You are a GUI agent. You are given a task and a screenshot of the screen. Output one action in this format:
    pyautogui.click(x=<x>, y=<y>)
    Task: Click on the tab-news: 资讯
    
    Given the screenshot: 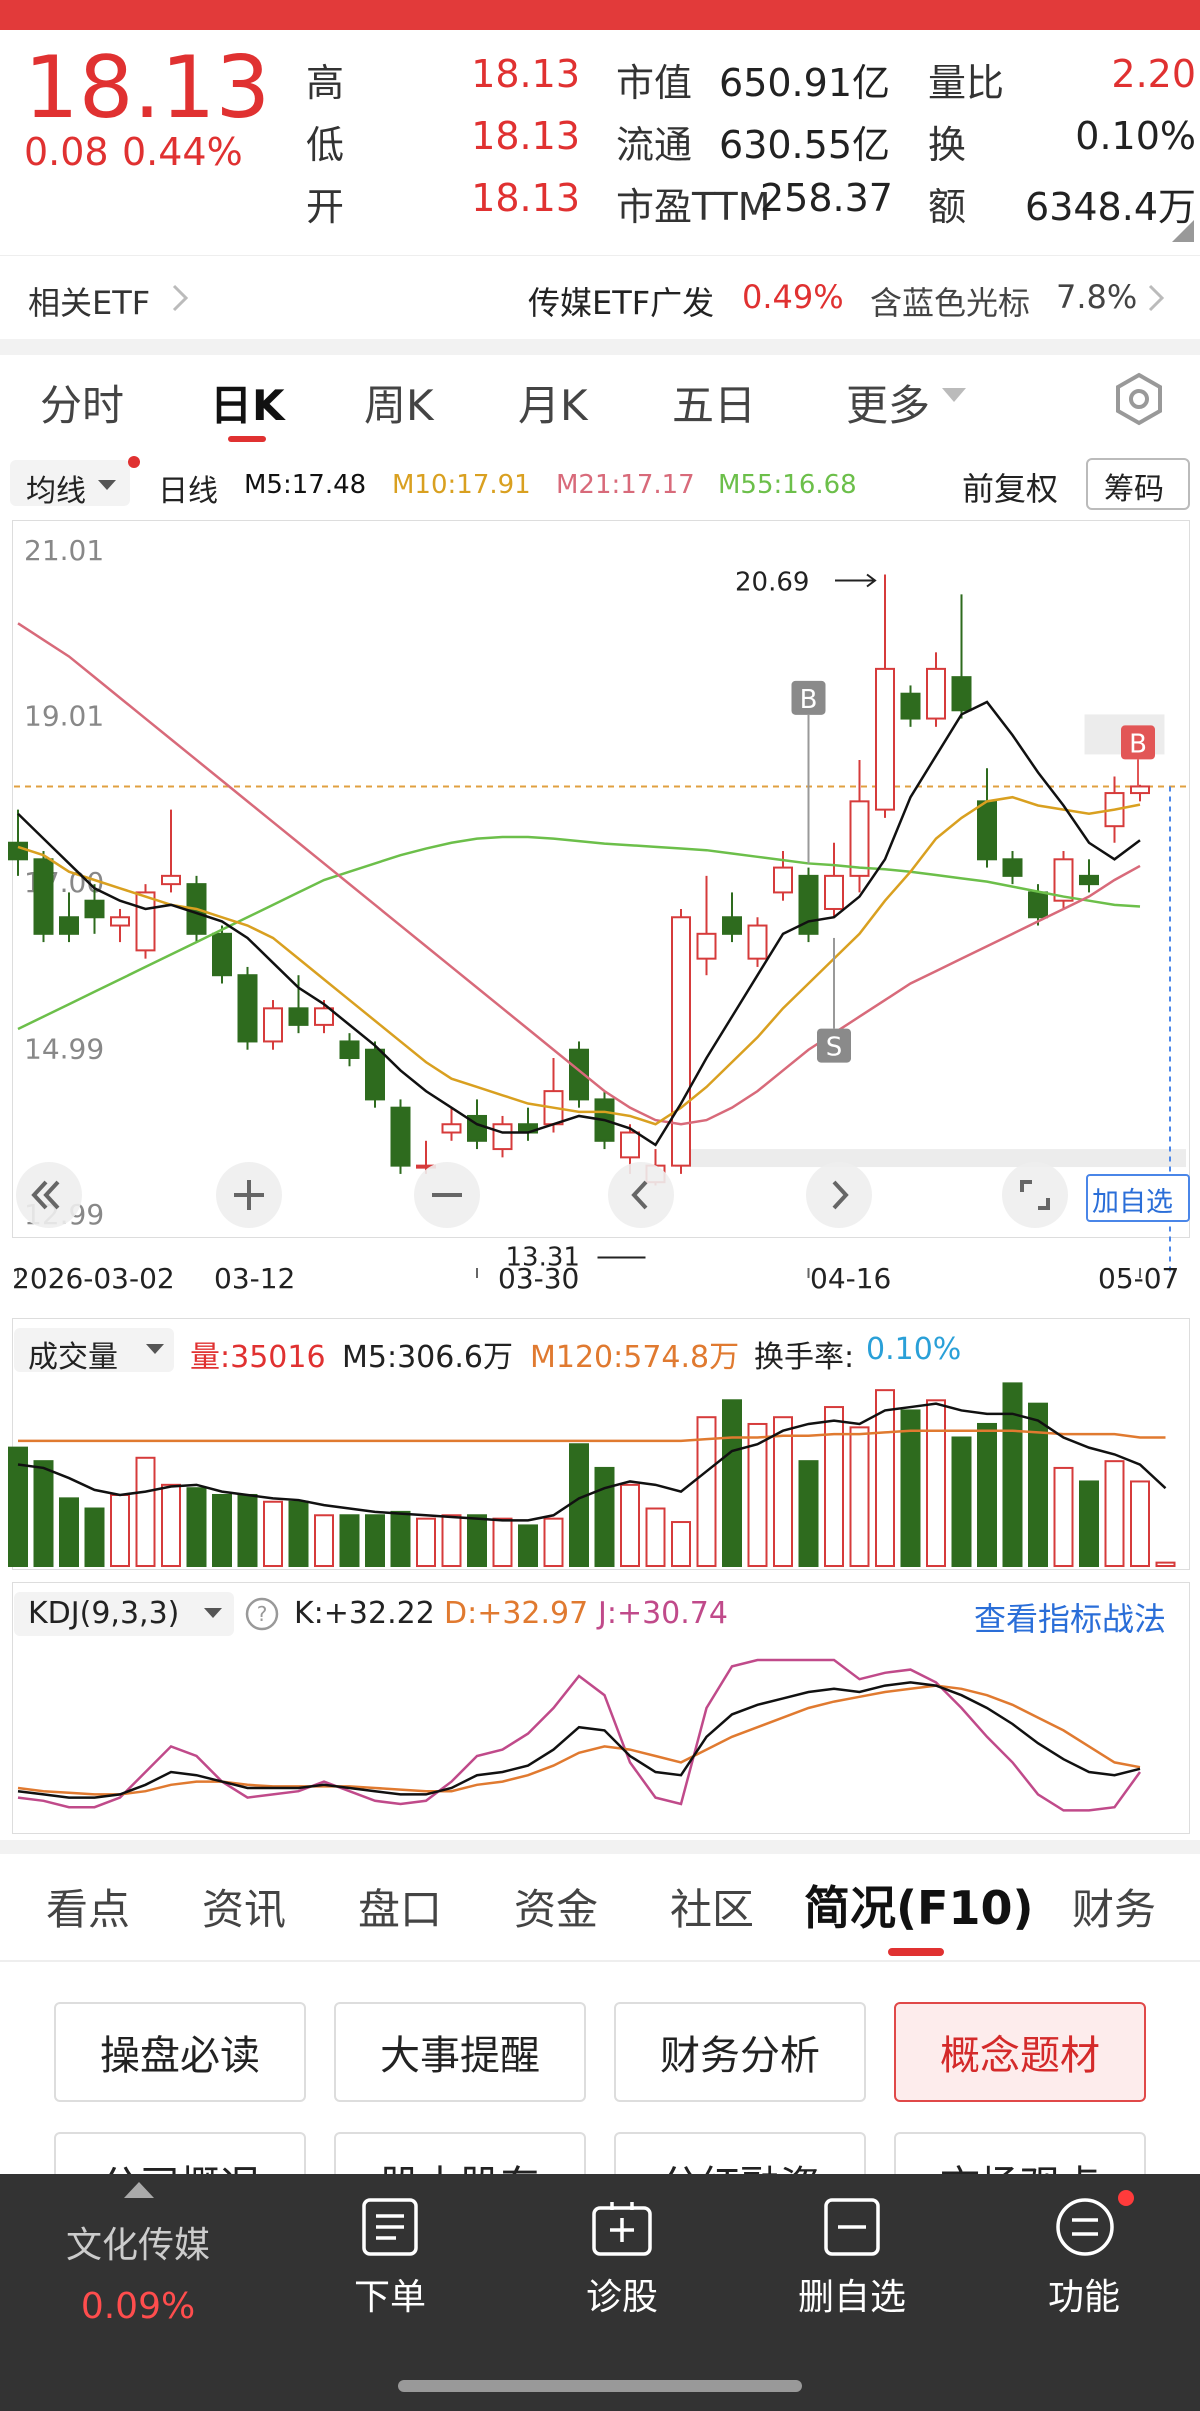 What is the action you would take?
    pyautogui.click(x=244, y=1906)
    